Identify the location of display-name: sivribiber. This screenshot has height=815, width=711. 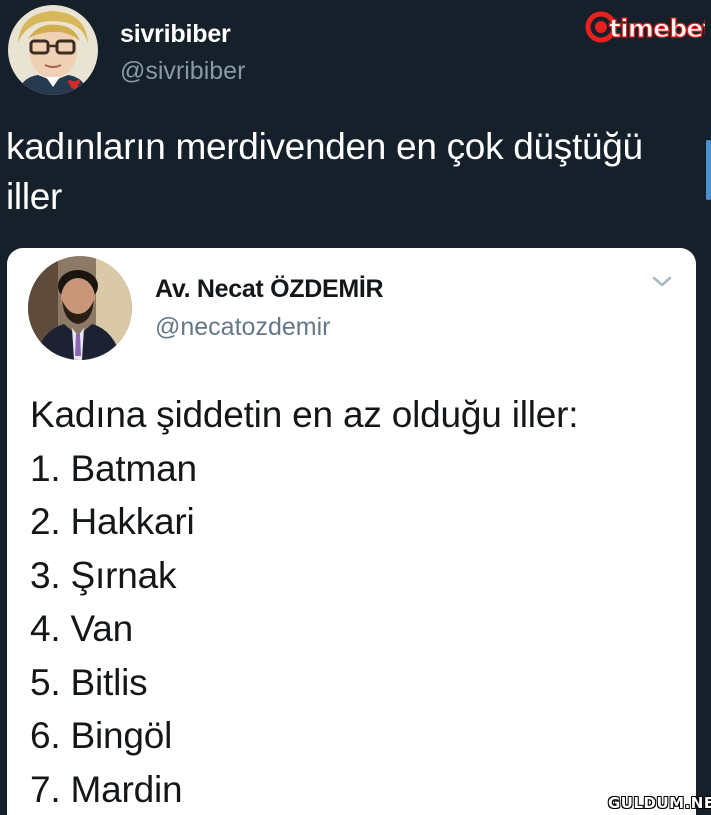
(175, 34).